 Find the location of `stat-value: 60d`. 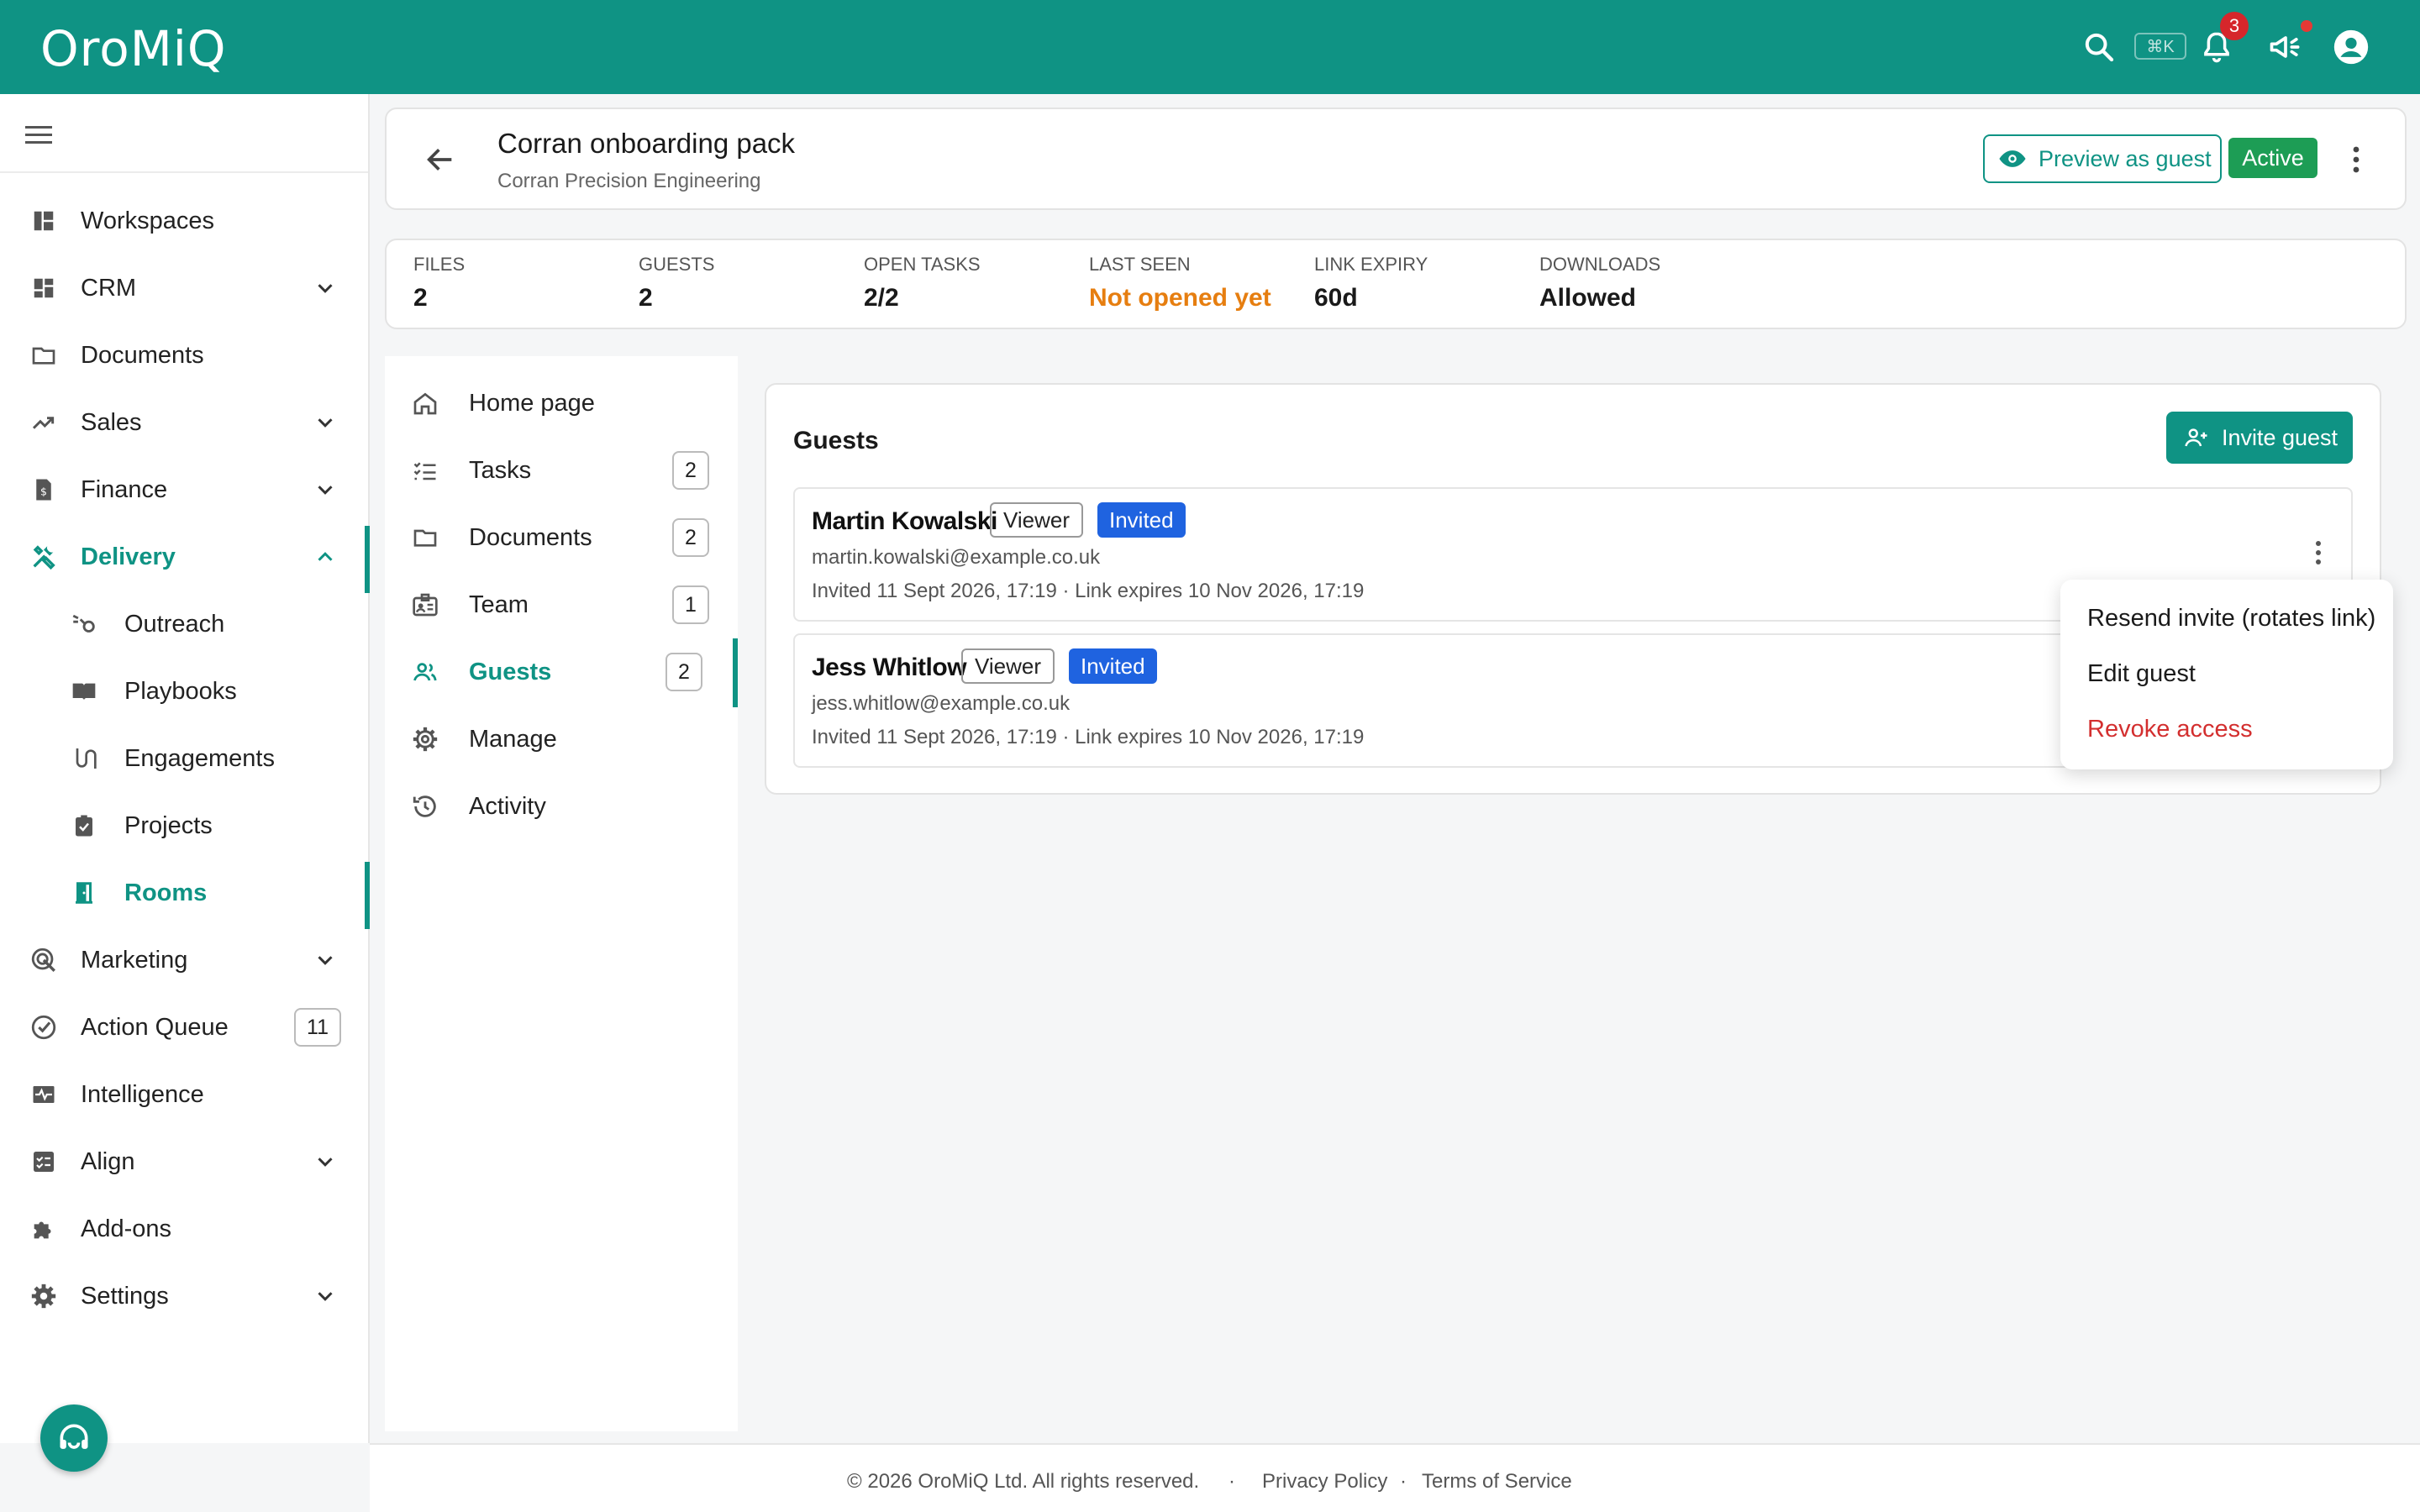

stat-value: 60d is located at coordinates (1336, 298).